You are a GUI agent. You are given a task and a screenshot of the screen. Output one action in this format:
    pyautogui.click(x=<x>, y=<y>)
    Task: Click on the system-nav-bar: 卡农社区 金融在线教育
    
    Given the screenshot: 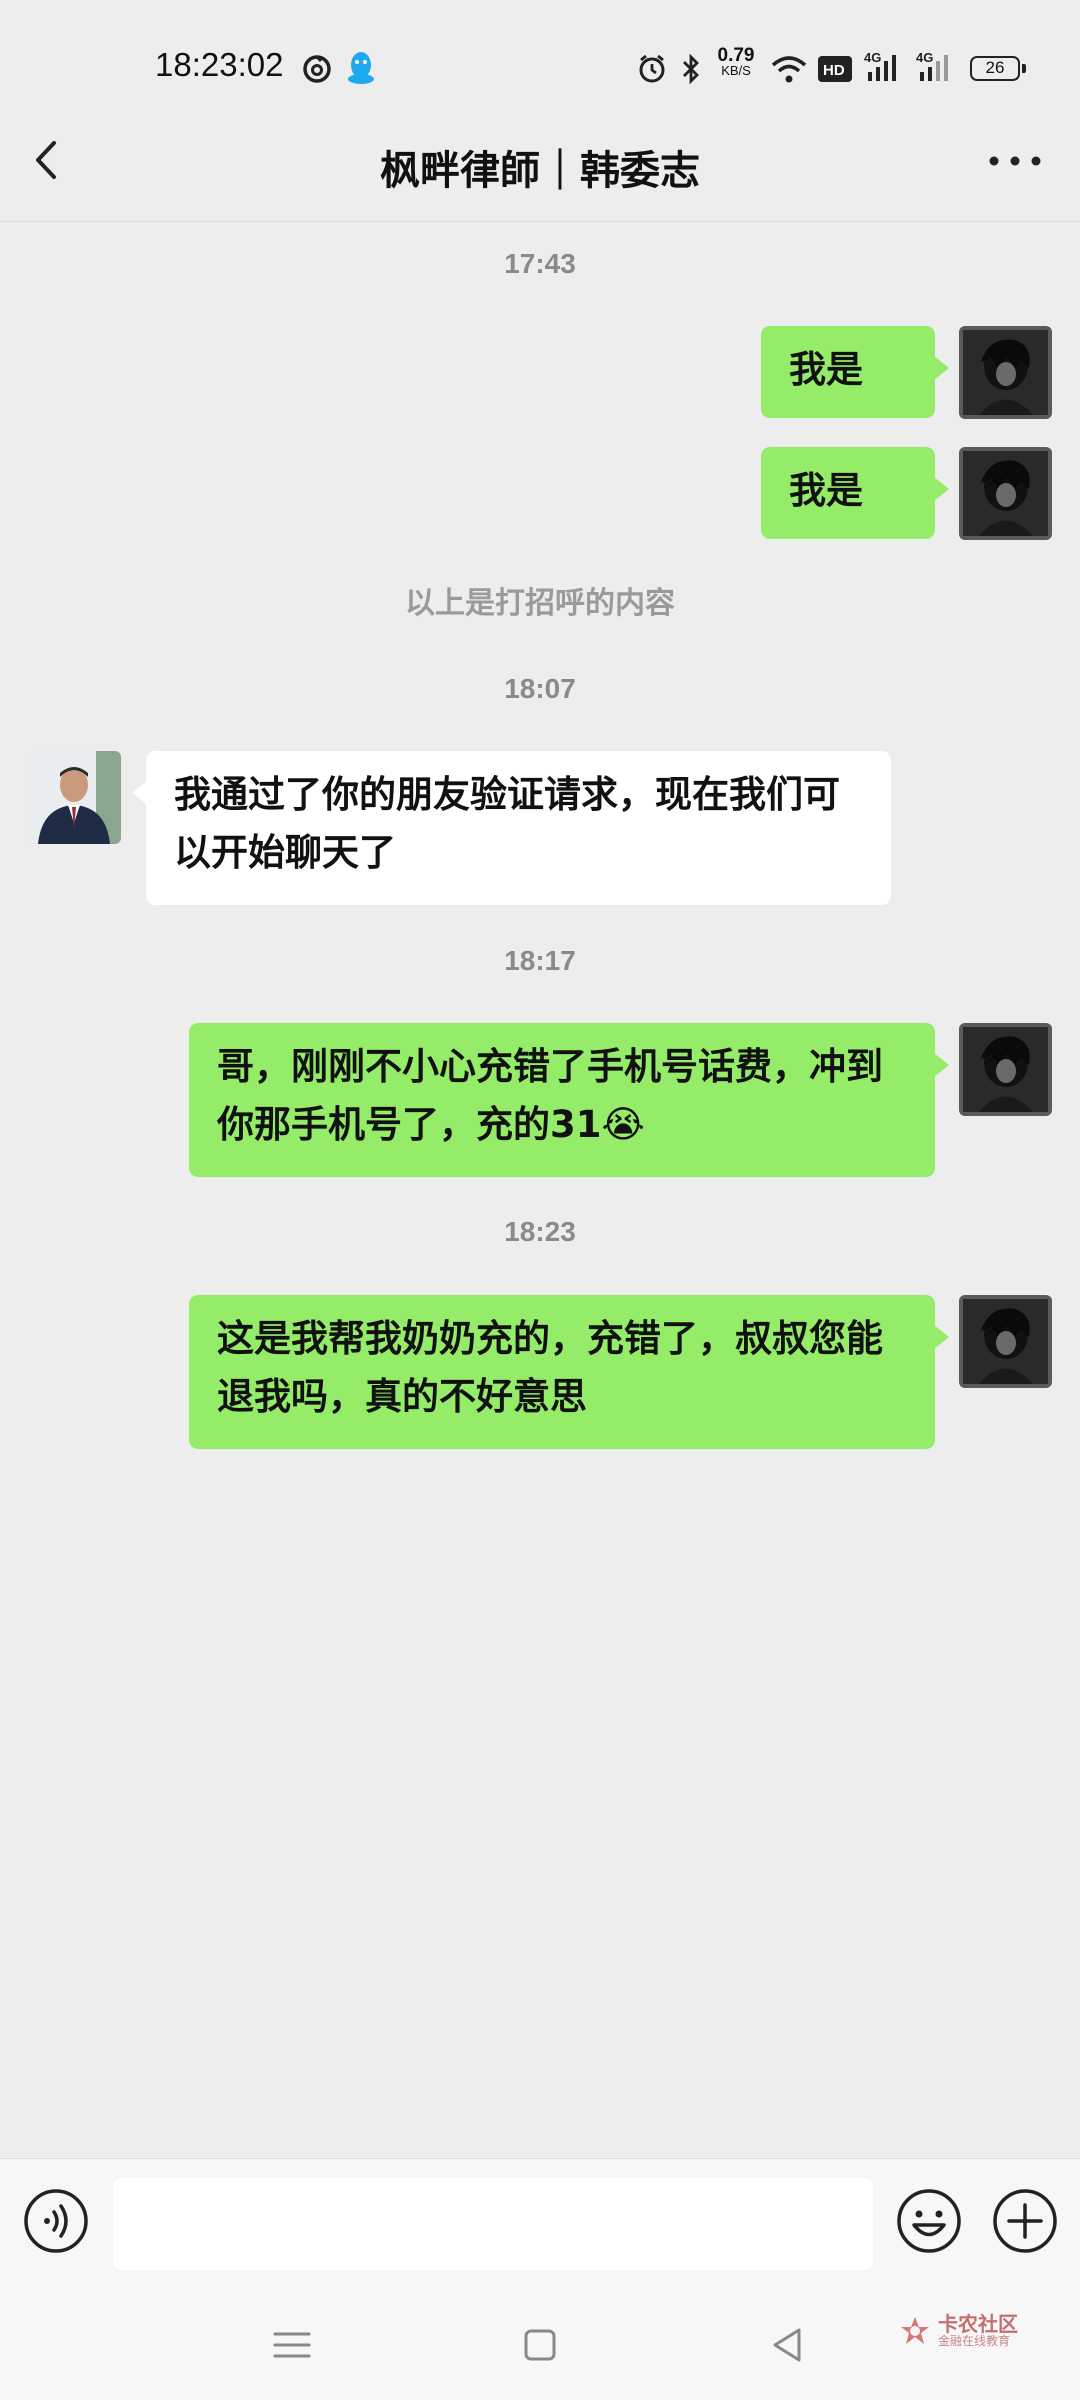 What is the action you would take?
    pyautogui.click(x=540, y=2340)
    